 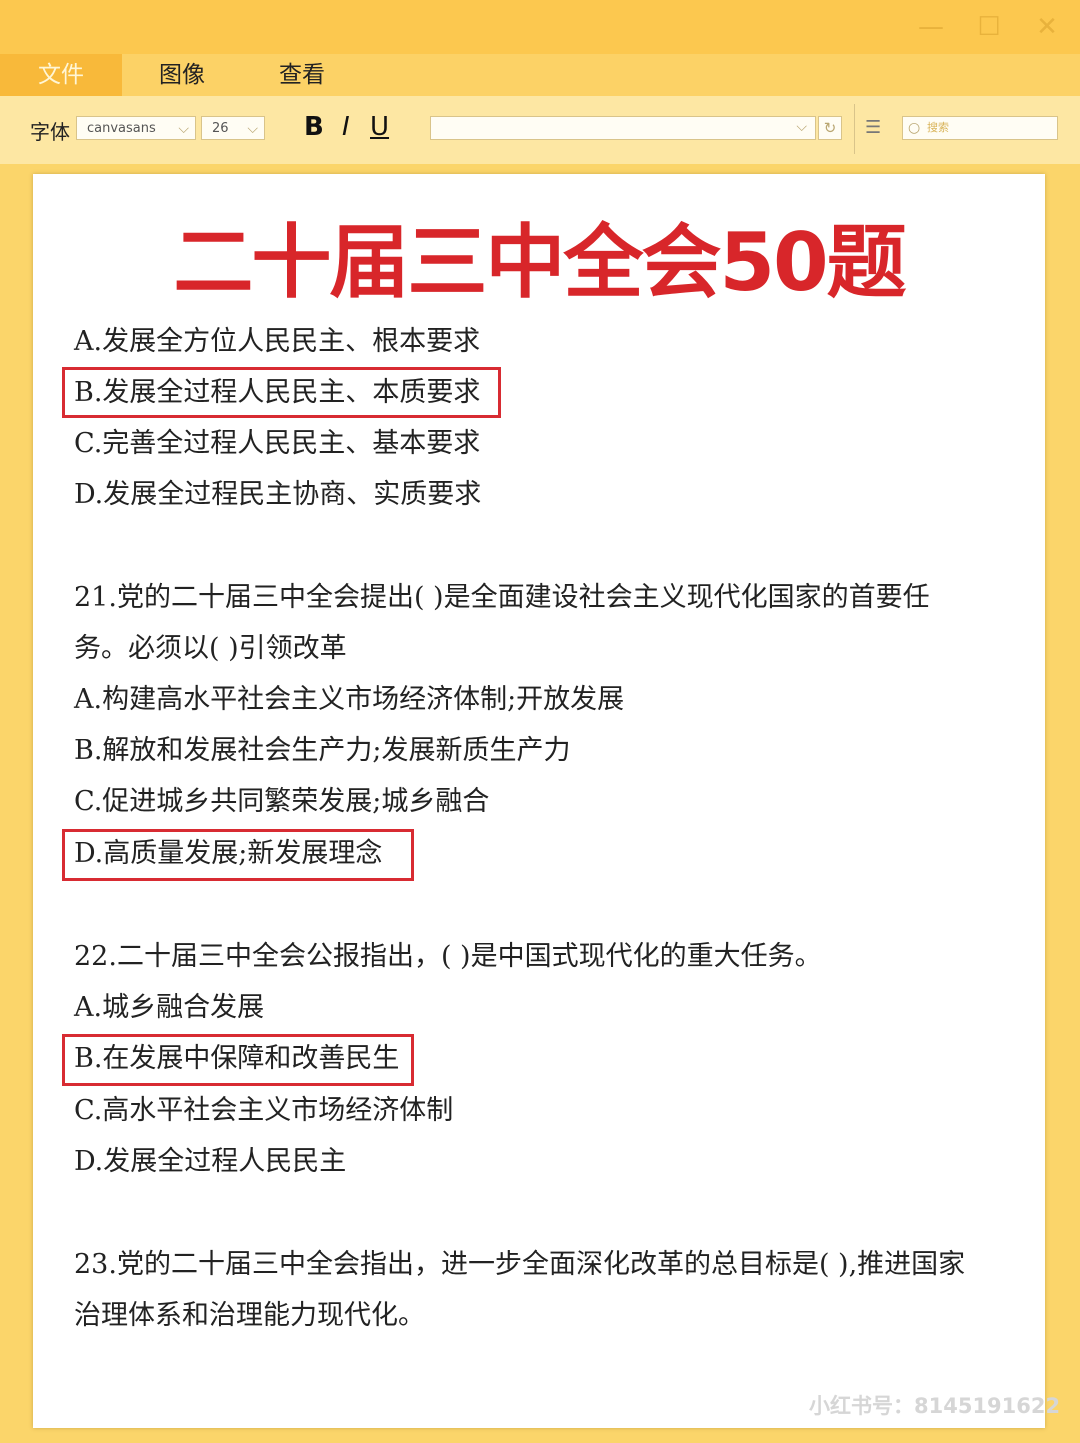 I want to click on italic-button: I, so click(x=346, y=127).